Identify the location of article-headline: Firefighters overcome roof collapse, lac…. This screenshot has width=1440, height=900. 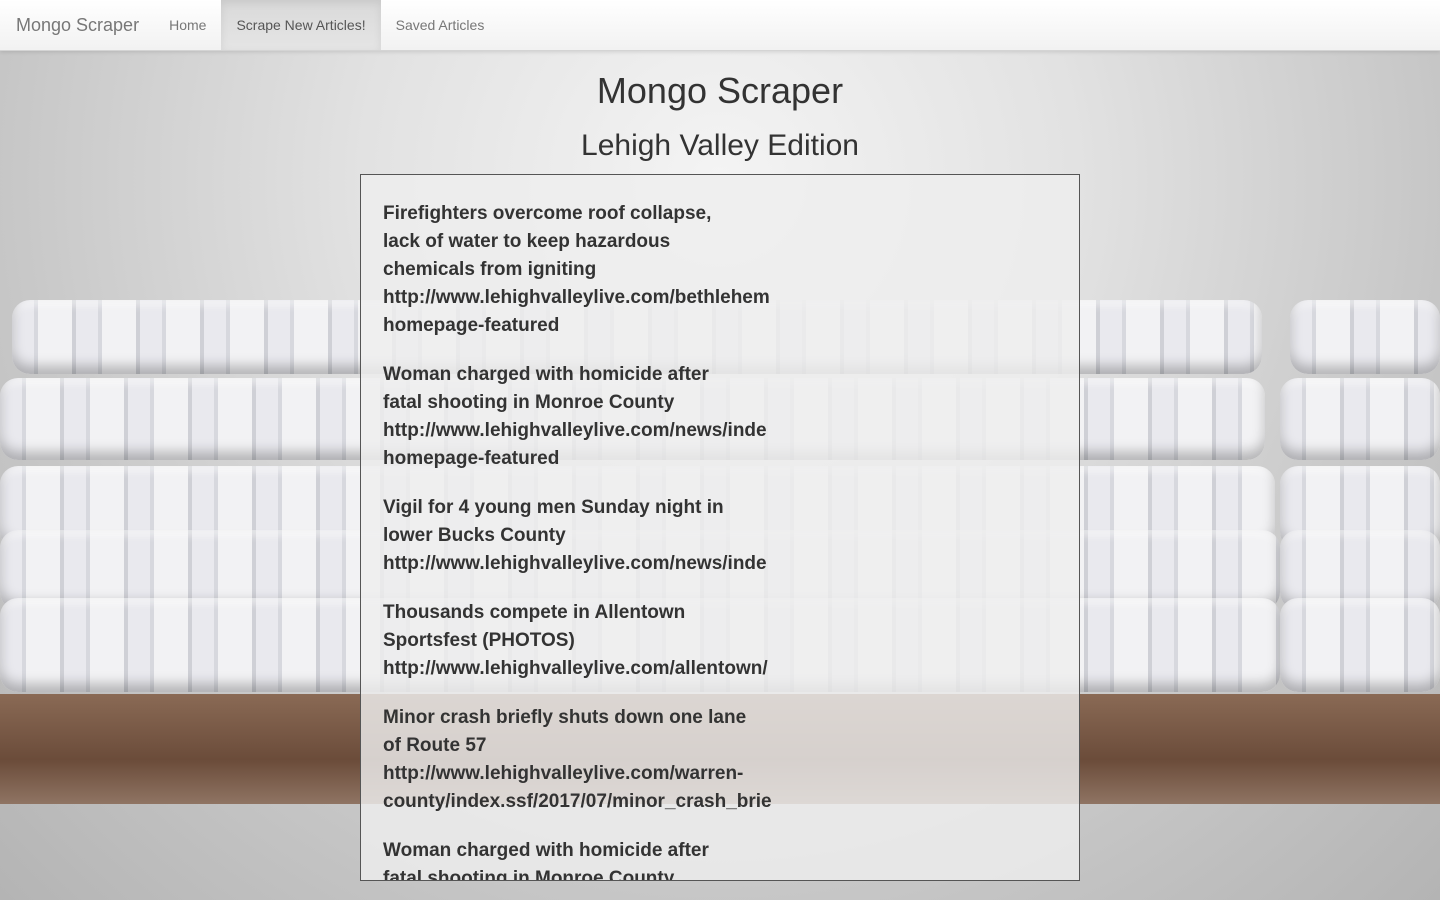
(588, 242).